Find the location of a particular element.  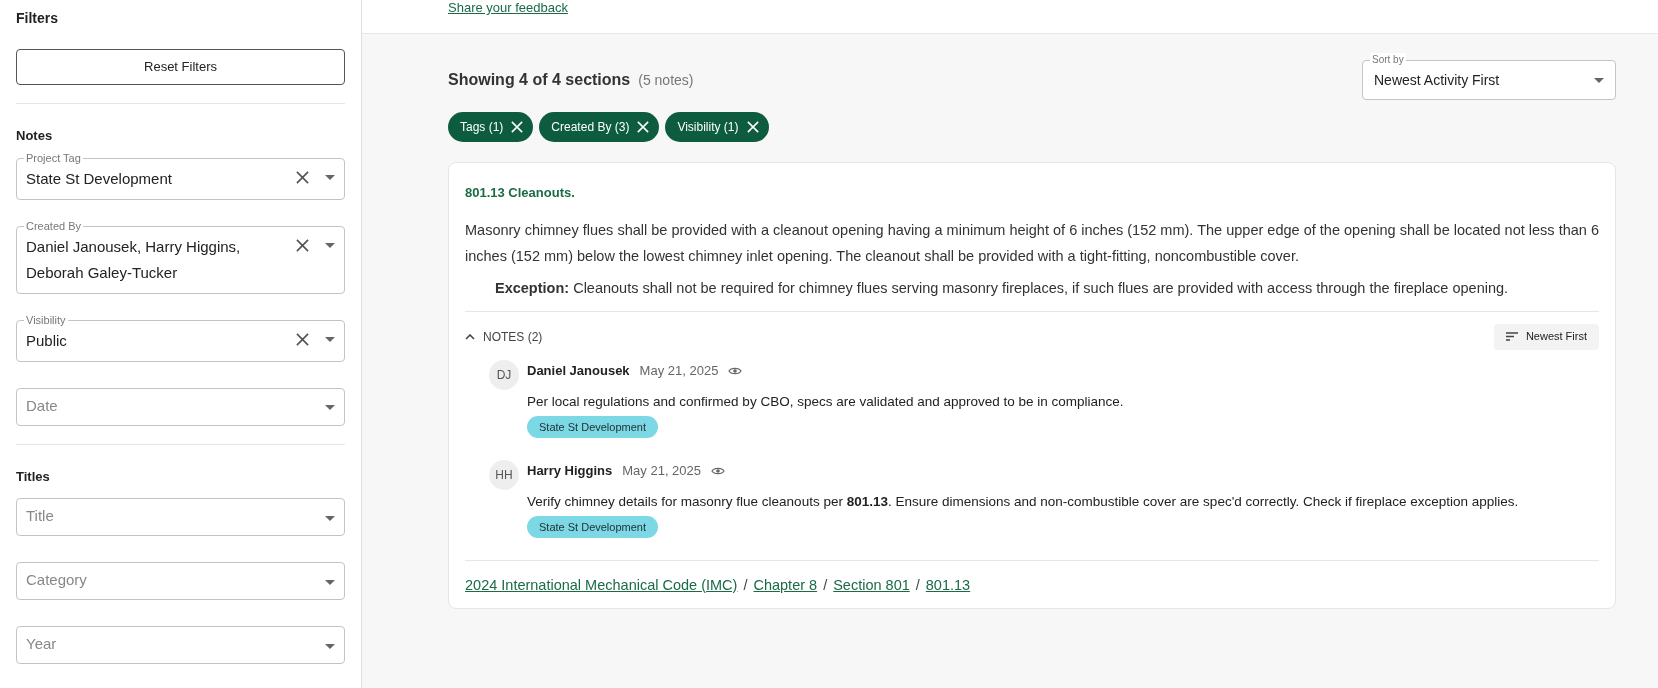

filters-title: Filters is located at coordinates (37, 18).